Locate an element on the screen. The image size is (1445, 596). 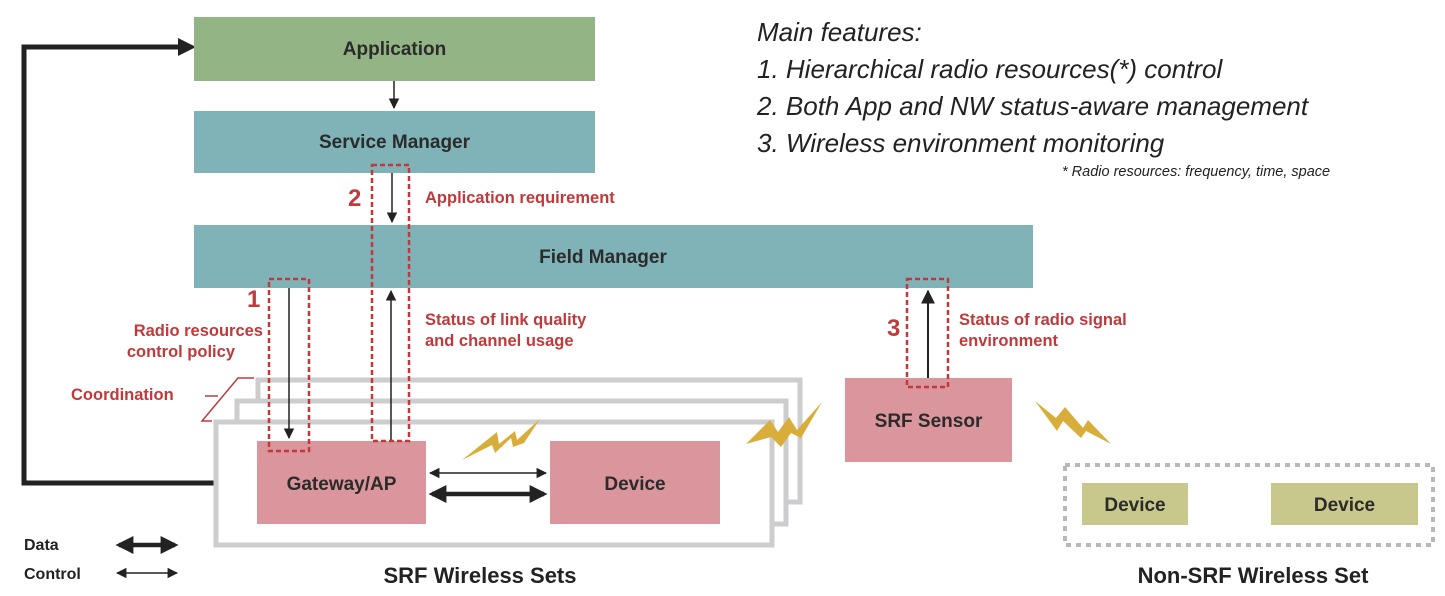
application-block: Application is located at coordinates (394, 49).